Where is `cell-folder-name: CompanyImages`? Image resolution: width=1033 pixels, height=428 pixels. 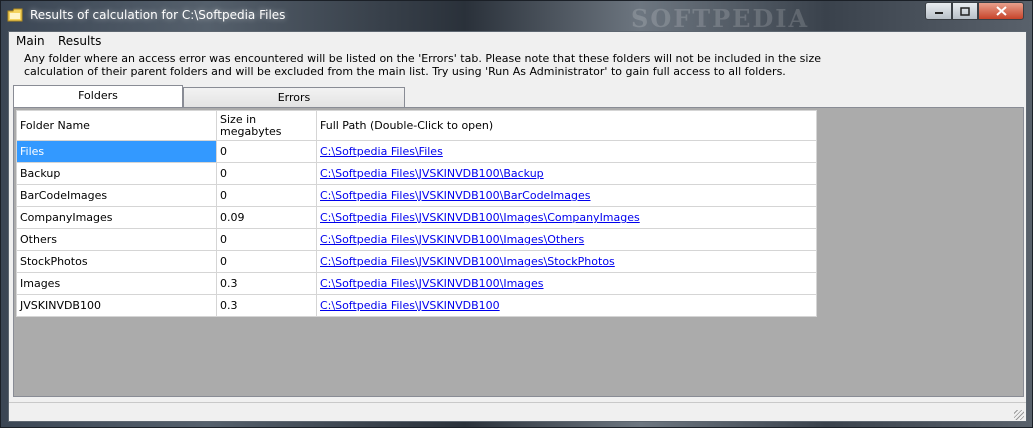 cell-folder-name: CompanyImages is located at coordinates (116, 217).